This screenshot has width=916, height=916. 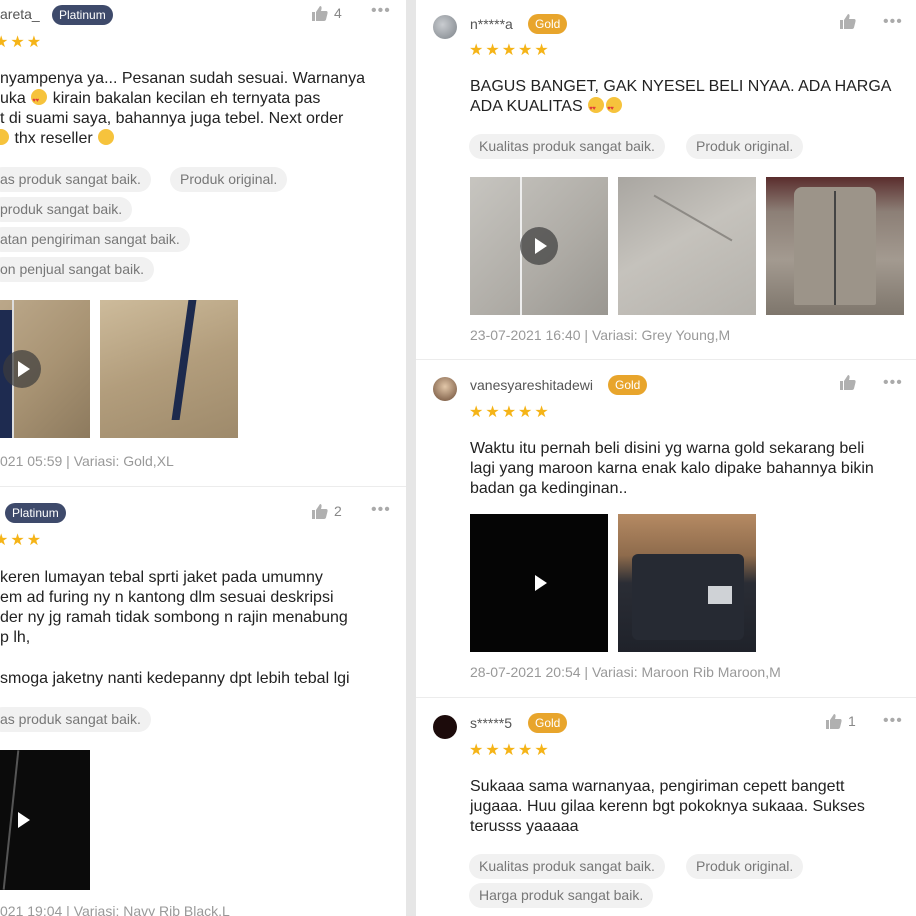 I want to click on review-username: n*****a, so click(x=491, y=24).